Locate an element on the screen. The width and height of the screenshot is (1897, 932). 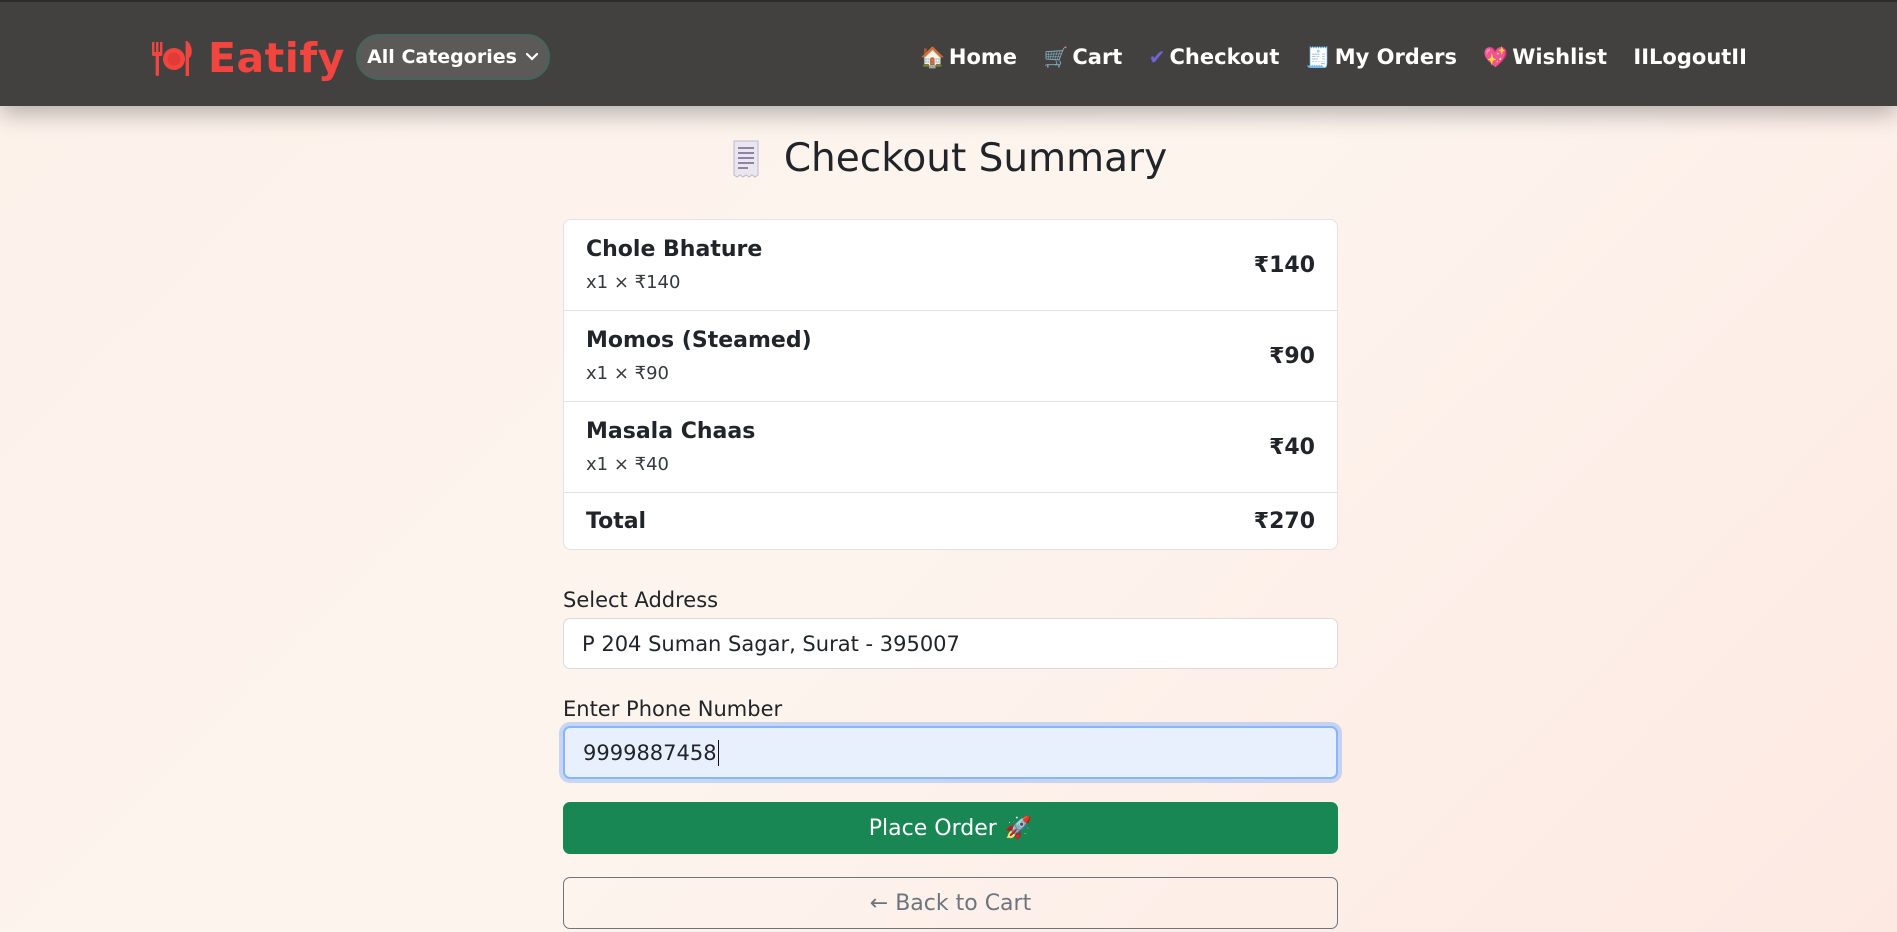
nav-cart: 🛒 Cart is located at coordinates (1082, 57).